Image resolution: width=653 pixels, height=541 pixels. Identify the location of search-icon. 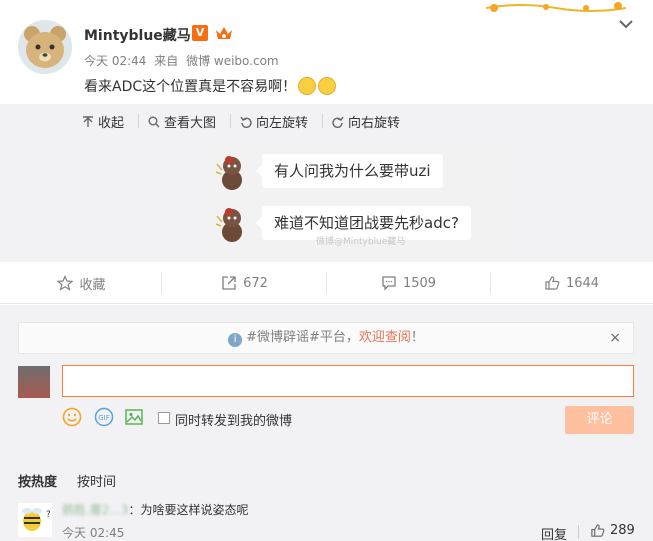
(154, 121).